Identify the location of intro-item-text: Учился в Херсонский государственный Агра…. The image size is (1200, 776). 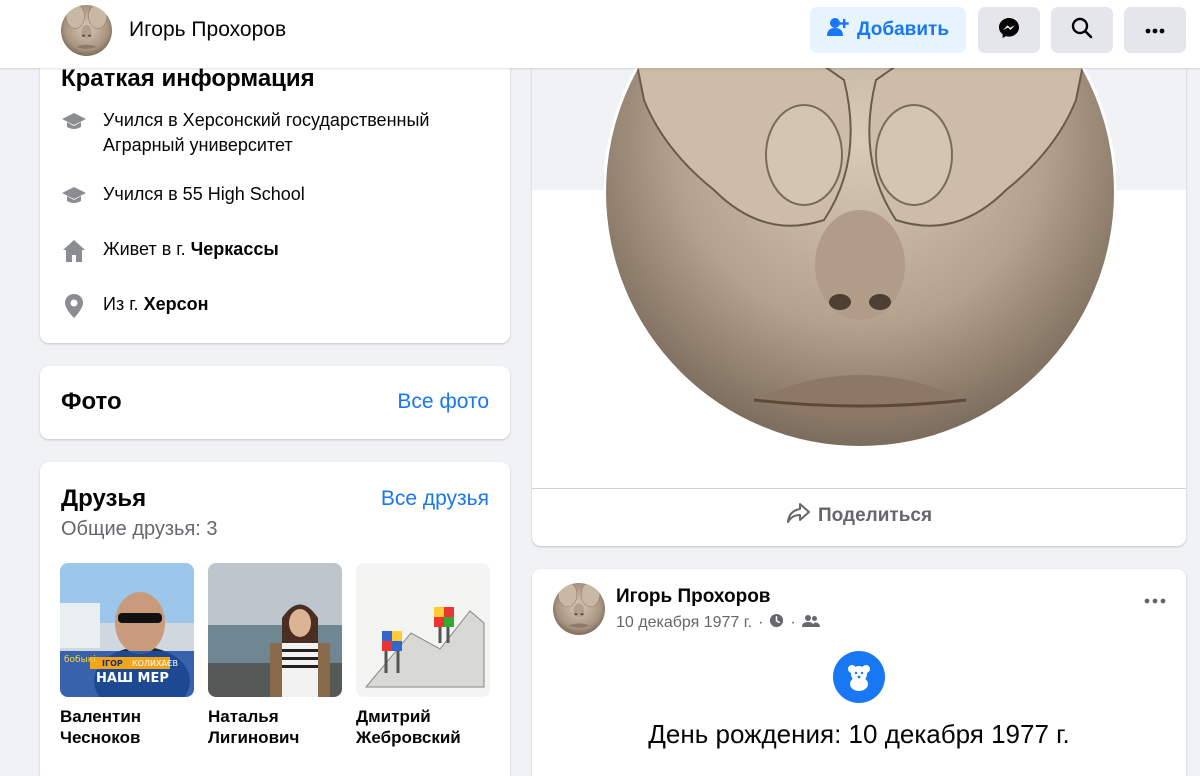
(266, 132).